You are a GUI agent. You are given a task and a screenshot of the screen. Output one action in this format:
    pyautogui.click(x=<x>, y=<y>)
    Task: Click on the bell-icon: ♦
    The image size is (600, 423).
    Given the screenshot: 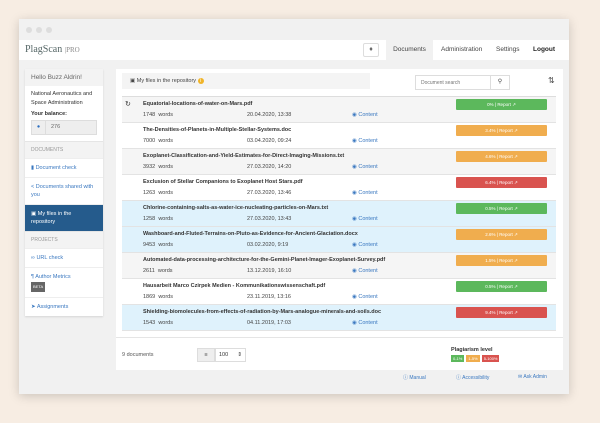 What is the action you would take?
    pyautogui.click(x=371, y=50)
    